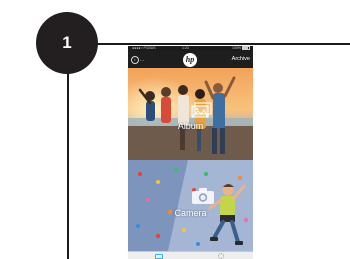 This screenshot has width=350, height=259. Describe the element at coordinates (190, 213) in the screenshot. I see `camera-label: Camera` at that location.